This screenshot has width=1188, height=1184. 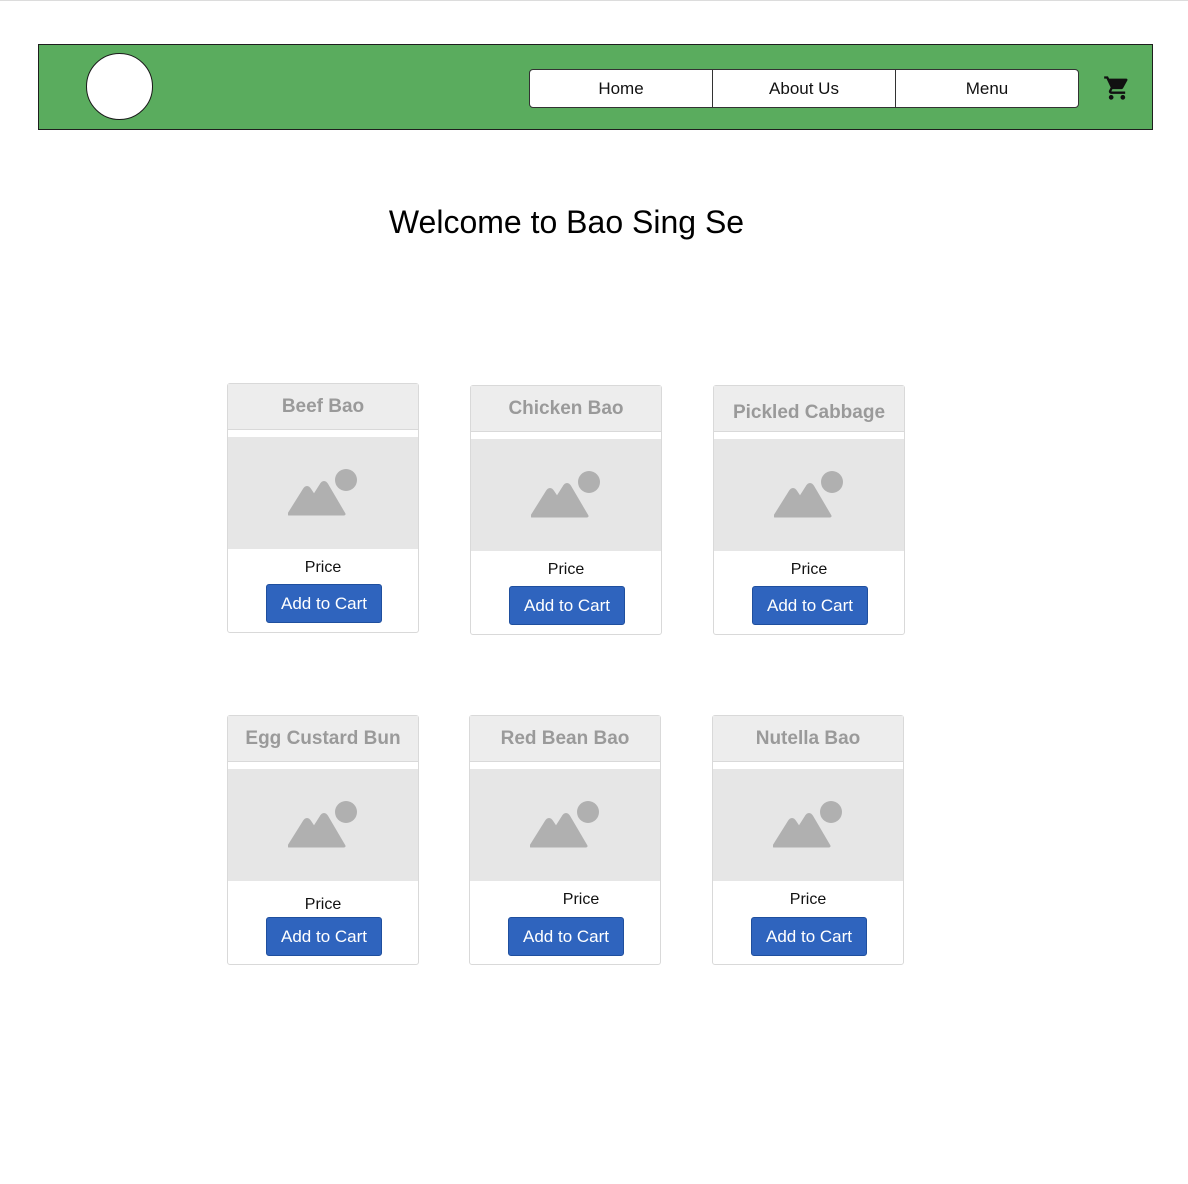 What do you see at coordinates (809, 409) in the screenshot?
I see `product-name: Pickled Cabbage` at bounding box center [809, 409].